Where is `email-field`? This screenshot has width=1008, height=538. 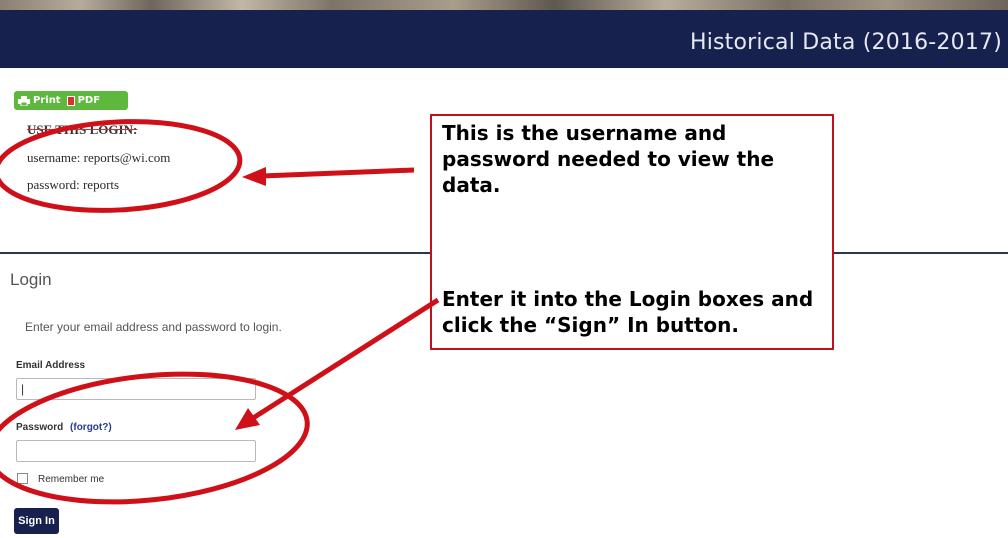
email-field is located at coordinates (136, 389).